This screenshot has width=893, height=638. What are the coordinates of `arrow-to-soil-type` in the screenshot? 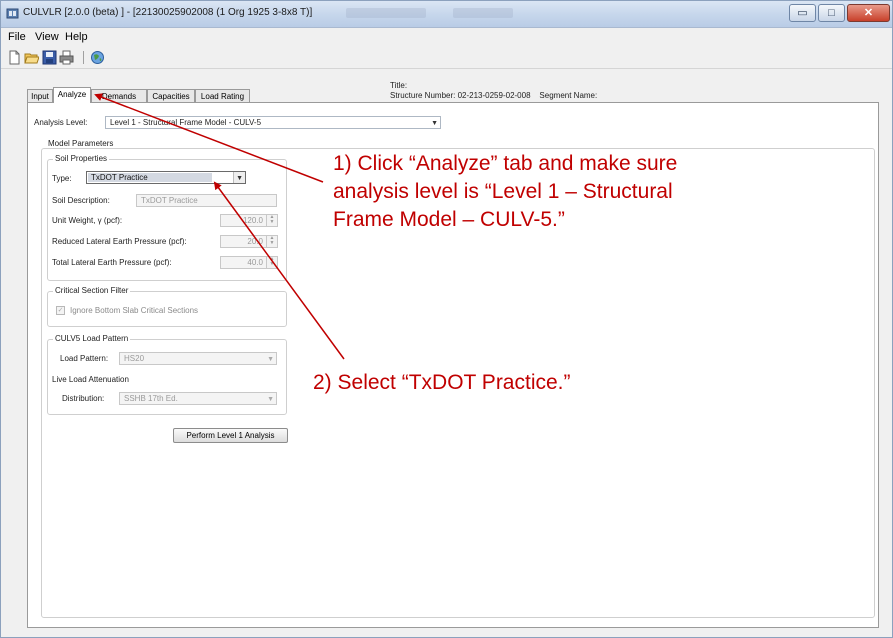 It's located at (279, 270).